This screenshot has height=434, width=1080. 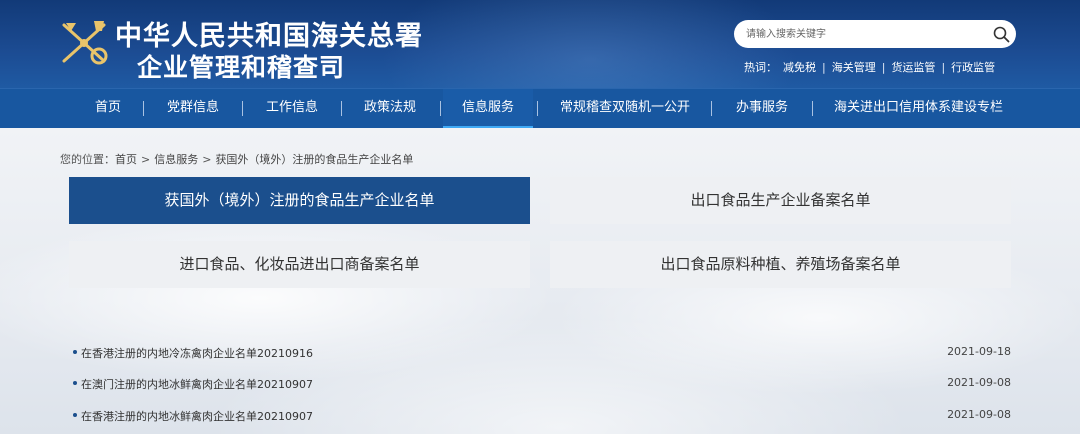 I want to click on hot-words: 热词： 减免税 | 海关管理 | 货运监管 | 行政监管, so click(x=869, y=67).